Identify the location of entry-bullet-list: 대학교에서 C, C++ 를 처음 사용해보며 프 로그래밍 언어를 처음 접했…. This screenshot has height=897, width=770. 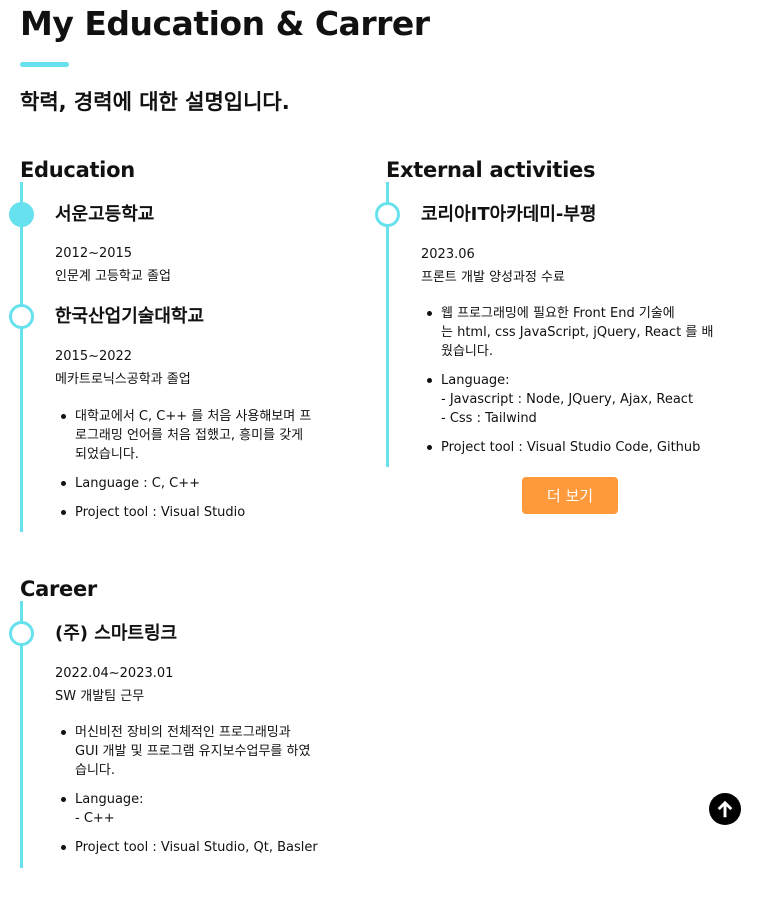
(183, 469).